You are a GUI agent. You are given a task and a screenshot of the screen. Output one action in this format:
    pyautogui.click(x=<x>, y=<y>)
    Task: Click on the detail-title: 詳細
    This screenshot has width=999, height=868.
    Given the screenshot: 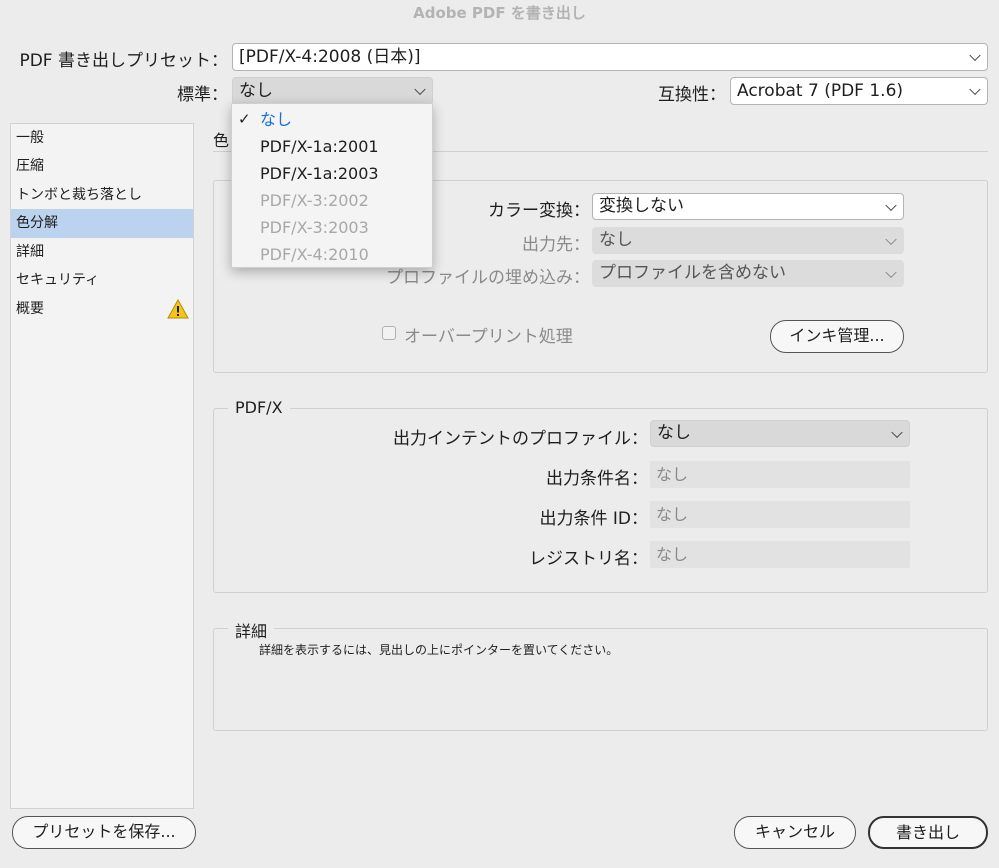 What is the action you would take?
    pyautogui.click(x=251, y=630)
    